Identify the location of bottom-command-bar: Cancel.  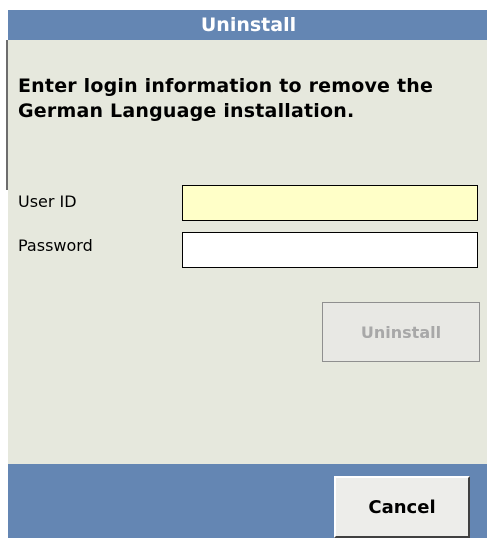
(247, 501).